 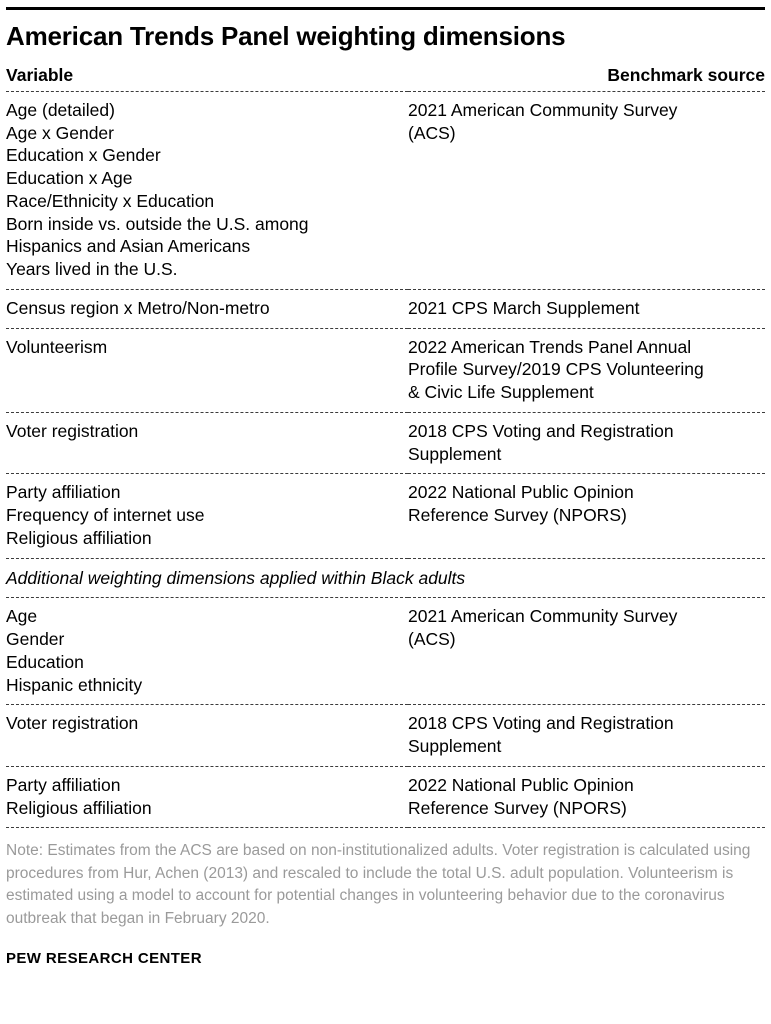 What do you see at coordinates (207, 370) in the screenshot?
I see `cell-variable: Volunteerism` at bounding box center [207, 370].